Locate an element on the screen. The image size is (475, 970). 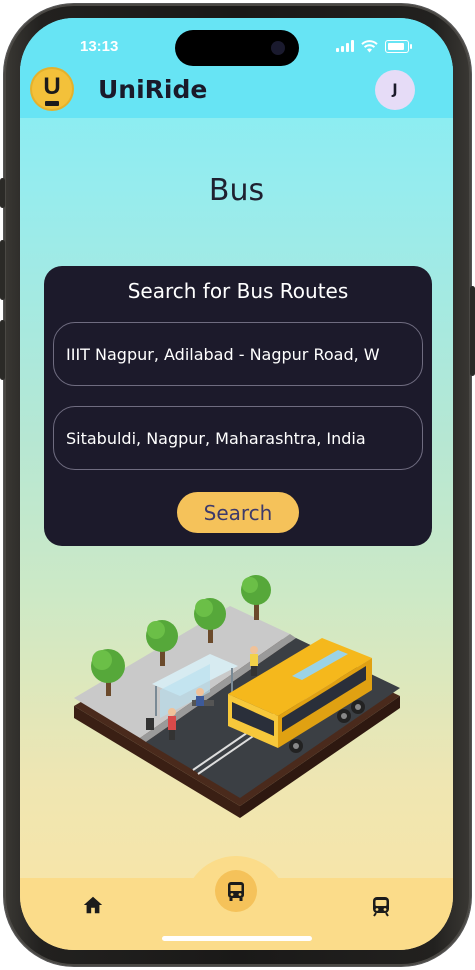
dynamic-island is located at coordinates (237, 48).